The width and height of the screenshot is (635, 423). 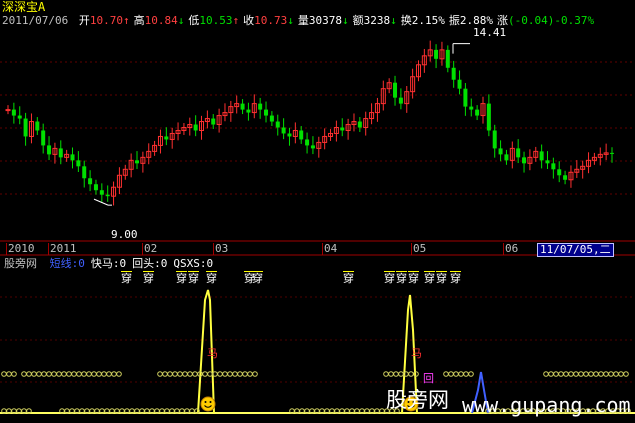 What do you see at coordinates (551, 20) in the screenshot?
I see `quote-field-value: (-0.04)-0.37%` at bounding box center [551, 20].